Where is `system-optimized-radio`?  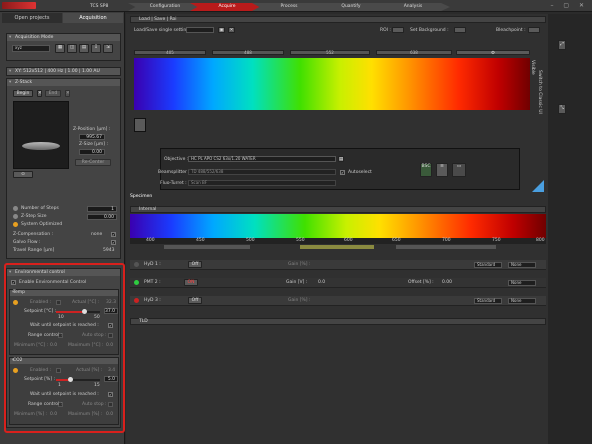
system-optimized-radio is located at coordinates (15, 224).